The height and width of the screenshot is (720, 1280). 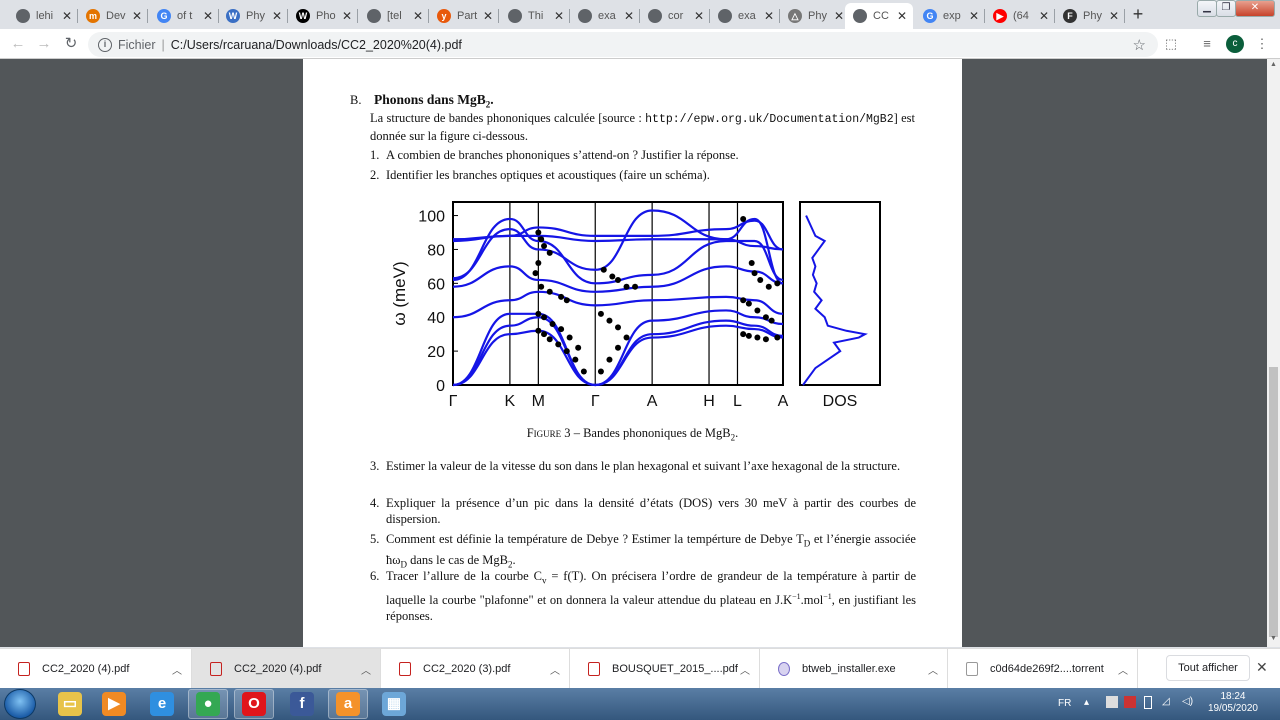 What do you see at coordinates (302, 704) in the screenshot?
I see `taskbar-facebook: f` at bounding box center [302, 704].